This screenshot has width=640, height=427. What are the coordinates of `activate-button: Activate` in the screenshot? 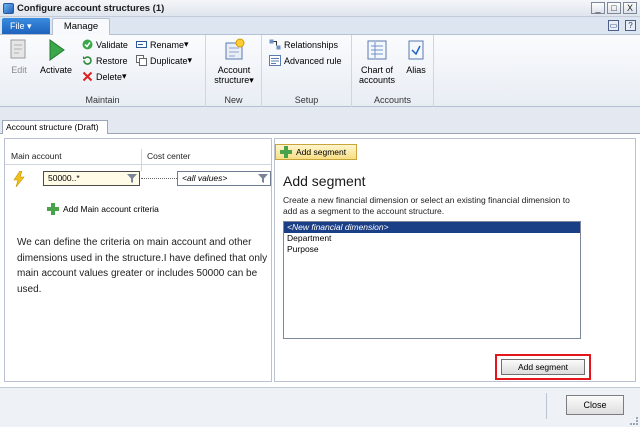 It's located at (56, 56).